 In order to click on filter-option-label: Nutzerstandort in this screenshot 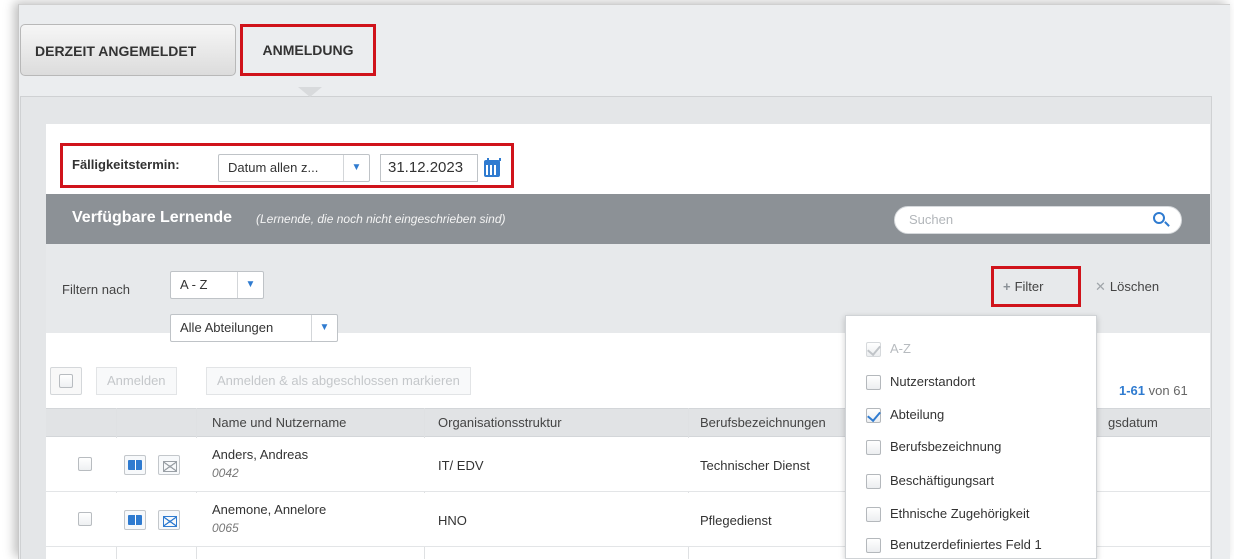, I will do `click(933, 381)`.